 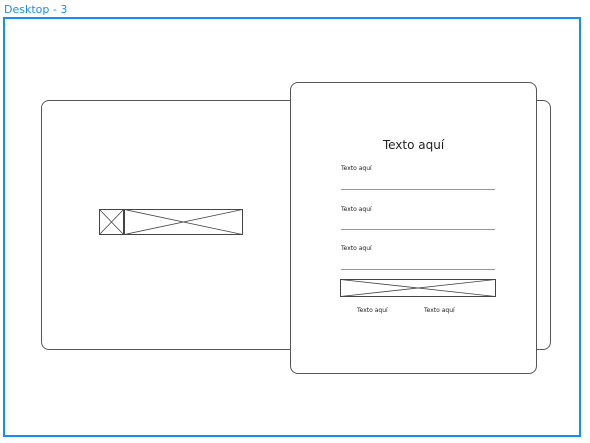 What do you see at coordinates (439, 310) in the screenshot?
I see `link-2: Texto aquí` at bounding box center [439, 310].